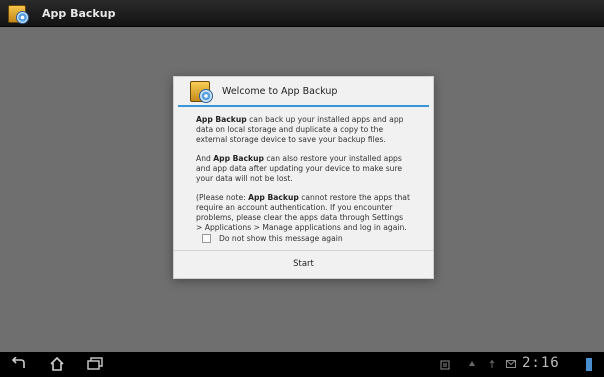 The width and height of the screenshot is (604, 377). Describe the element at coordinates (589, 364) in the screenshot. I see `battery-icon` at that location.